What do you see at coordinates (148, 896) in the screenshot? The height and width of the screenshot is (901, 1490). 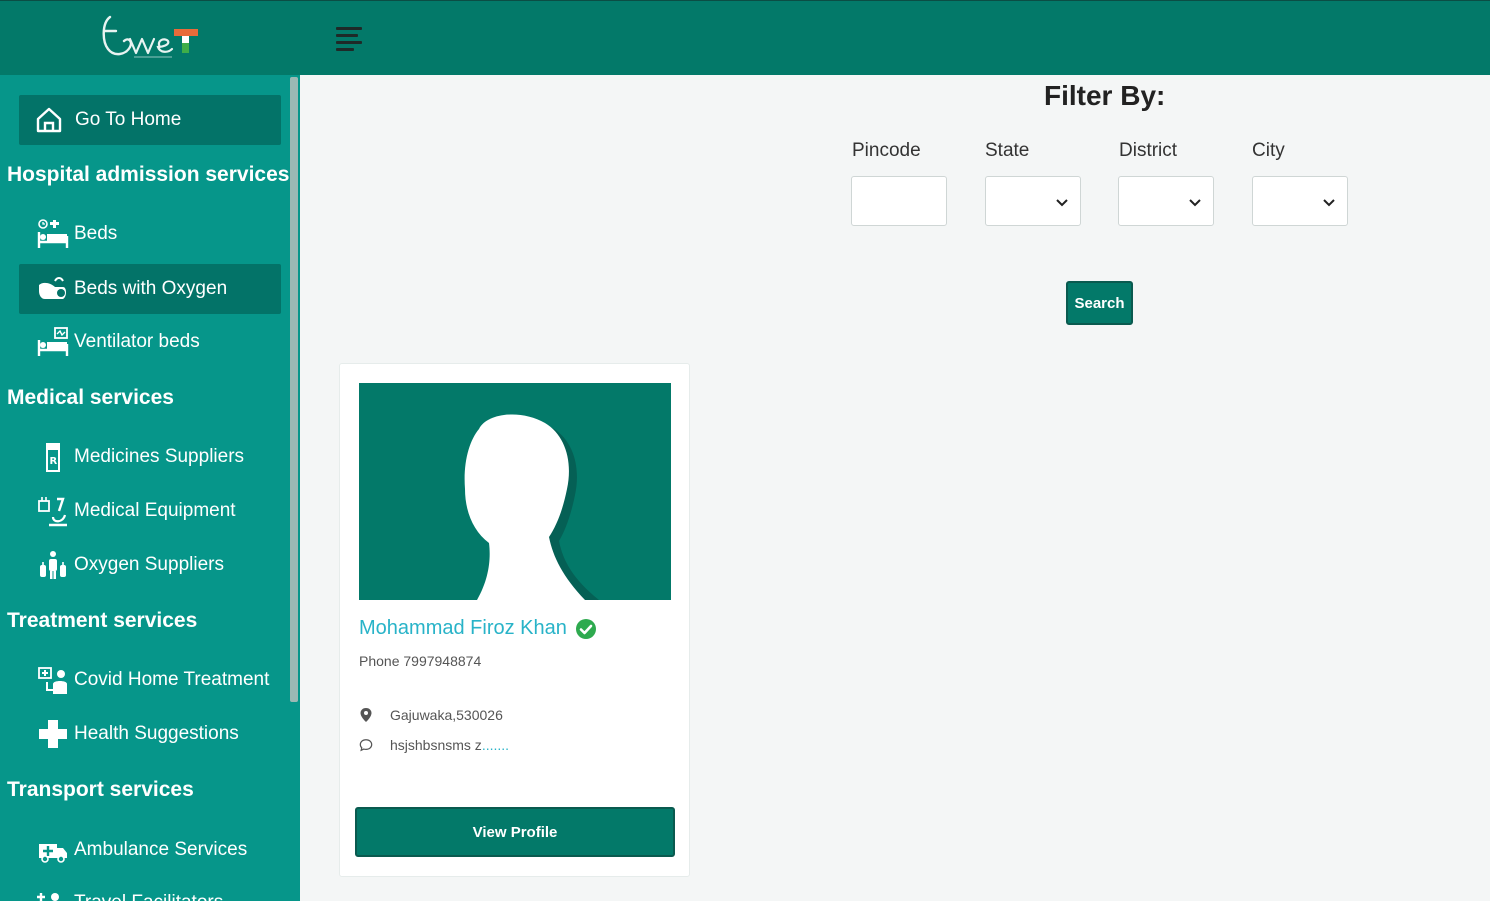 I see `sidebar-item-label: Travel Facilitators` at bounding box center [148, 896].